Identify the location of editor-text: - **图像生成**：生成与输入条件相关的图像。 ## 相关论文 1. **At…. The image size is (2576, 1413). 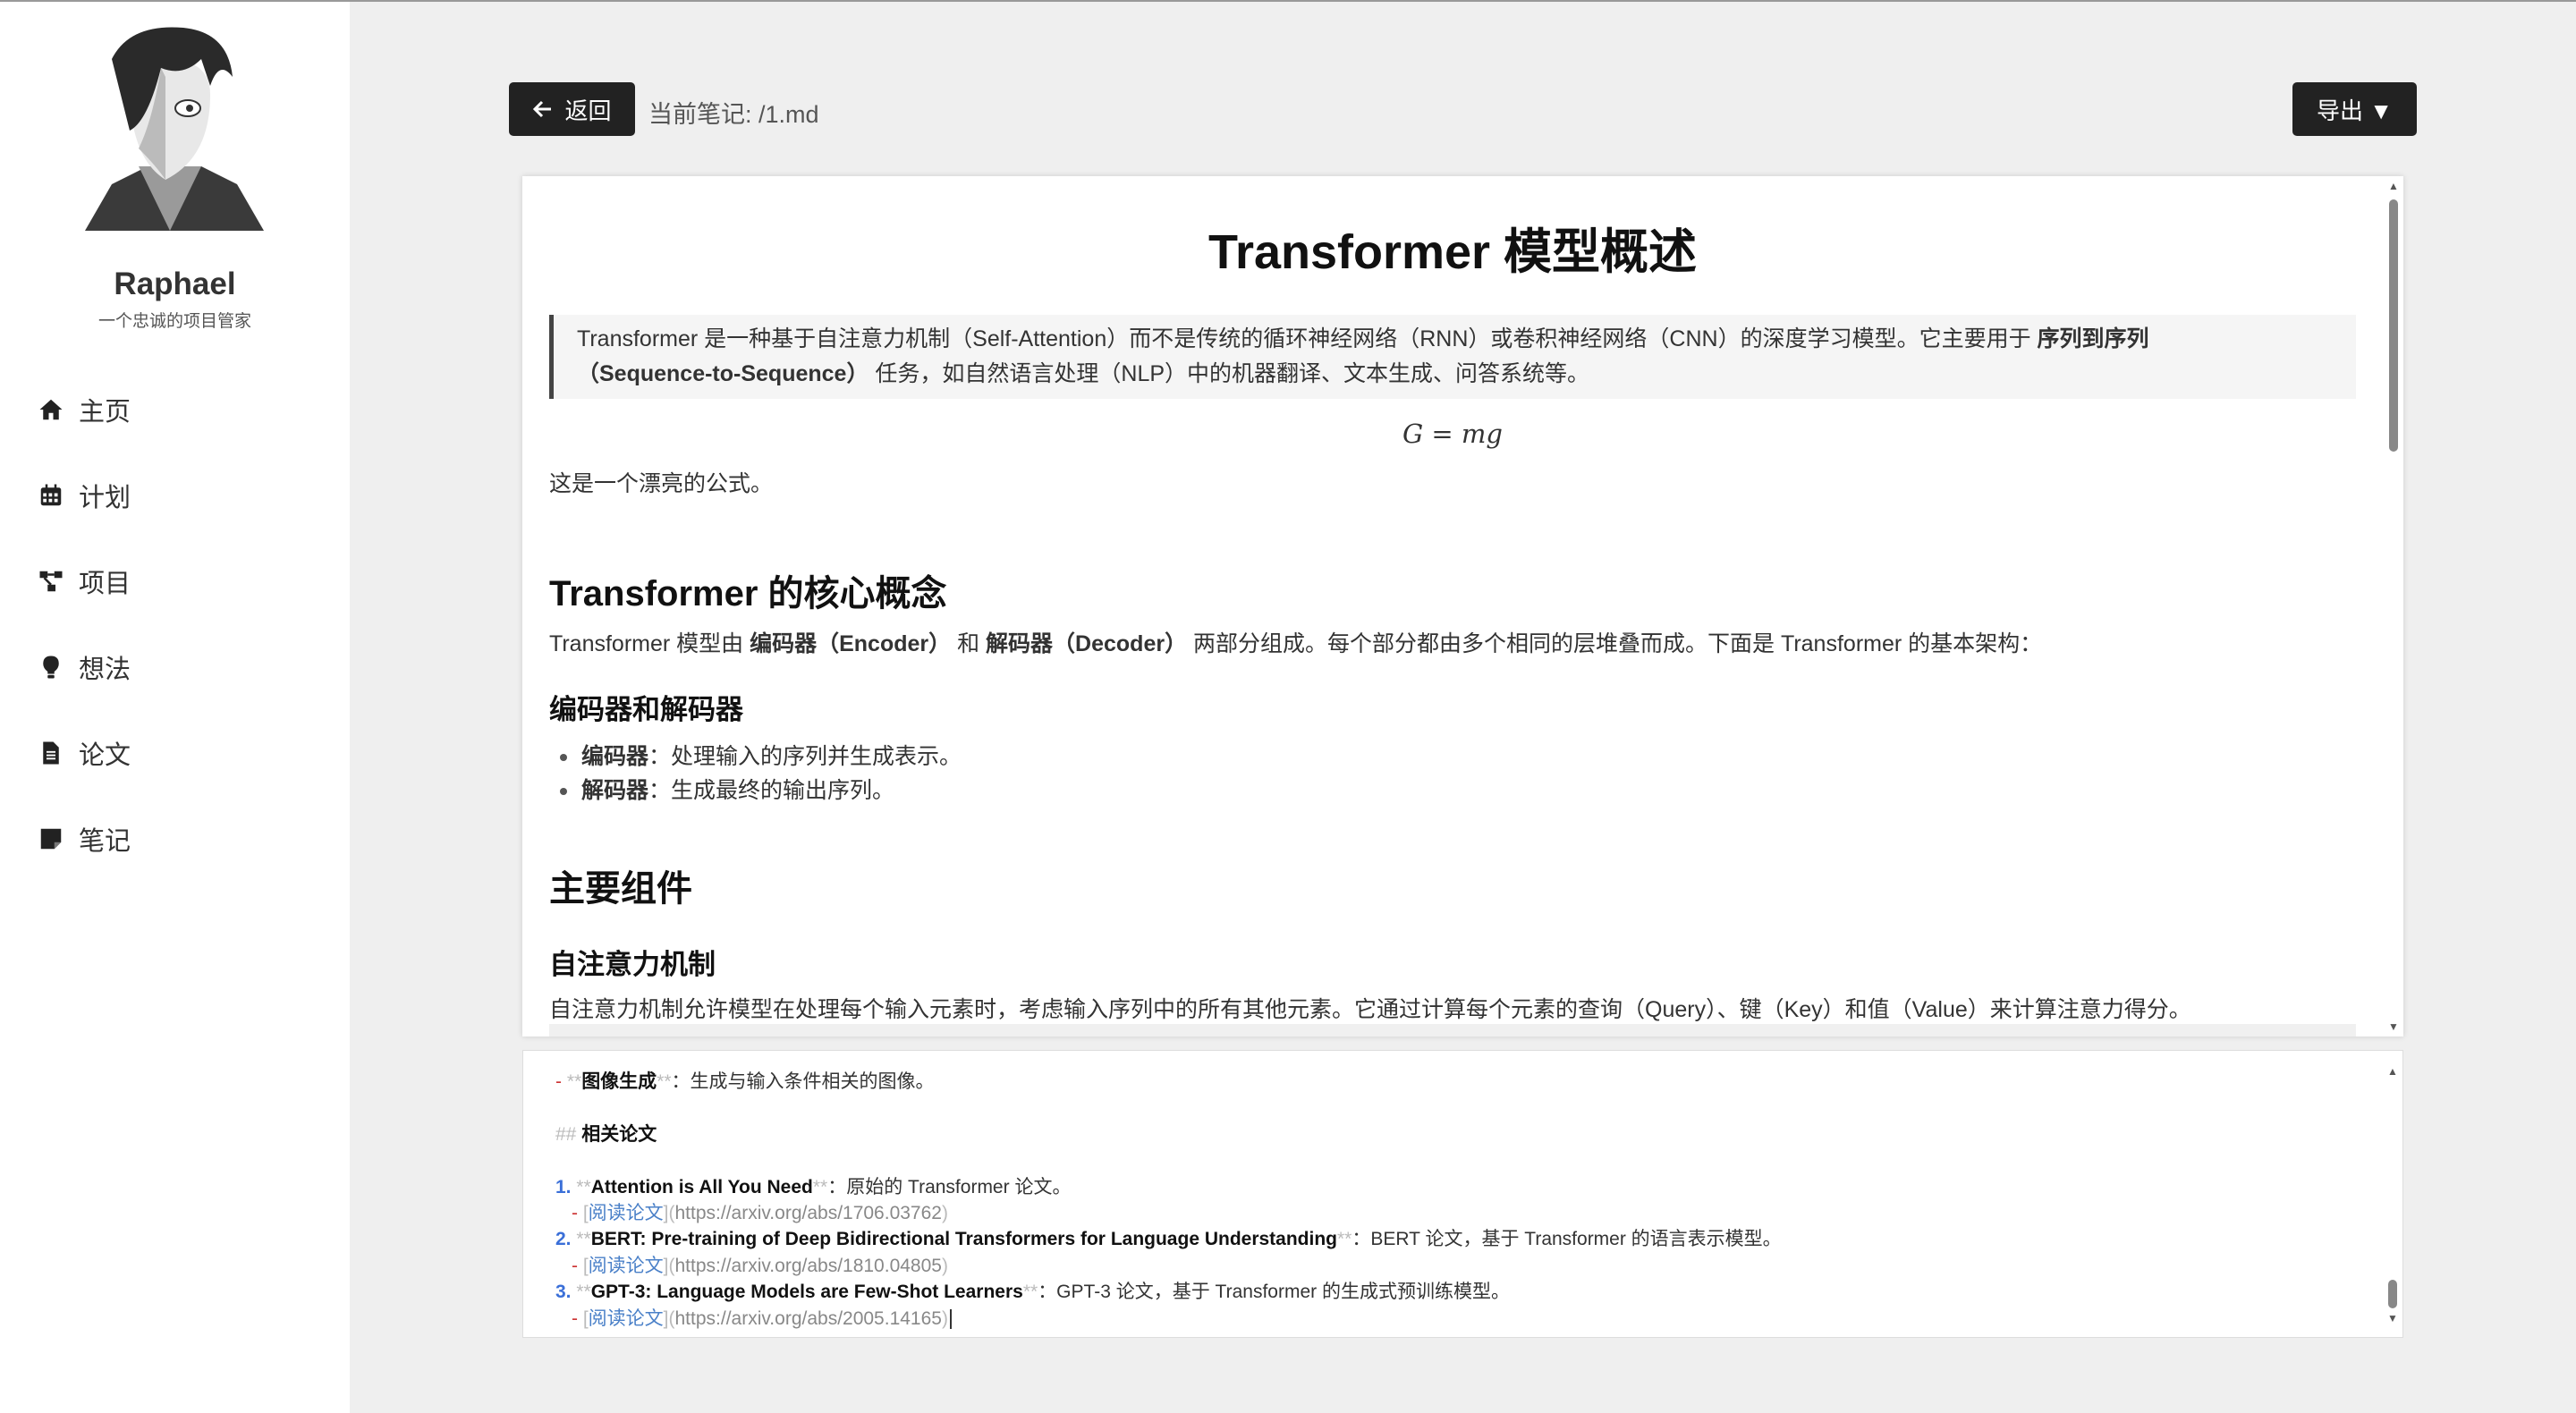
(1454, 1200).